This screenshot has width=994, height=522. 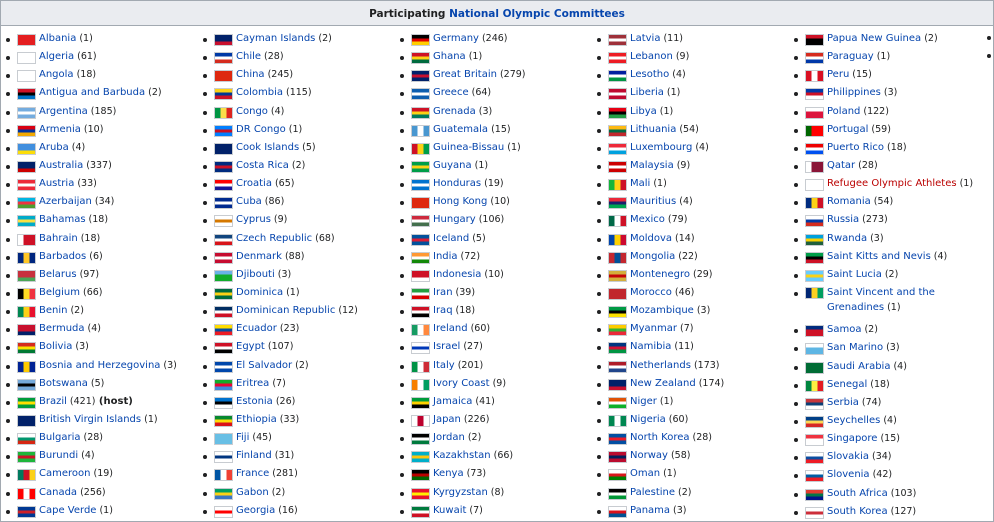 What do you see at coordinates (249, 201) in the screenshot?
I see `country-link: Cuba` at bounding box center [249, 201].